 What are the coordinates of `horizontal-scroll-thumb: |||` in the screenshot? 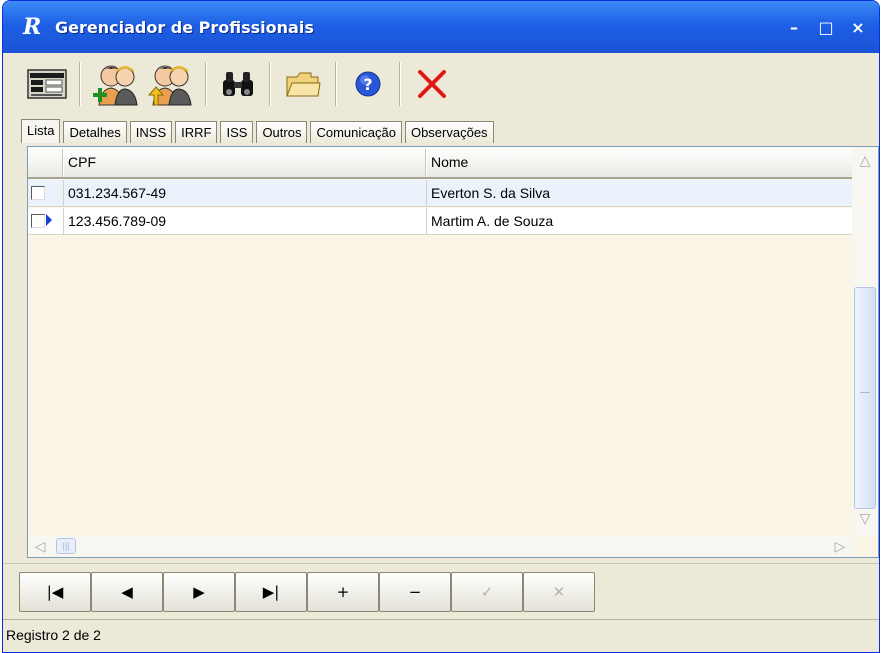 It's located at (66, 546).